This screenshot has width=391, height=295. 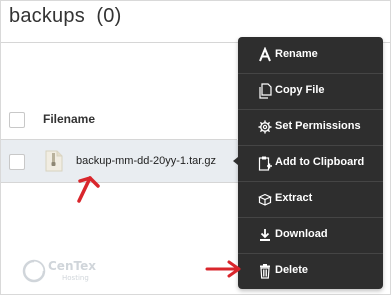 I want to click on menu-item-add-to-clipboard: Add to Clipboard, so click(x=310, y=163).